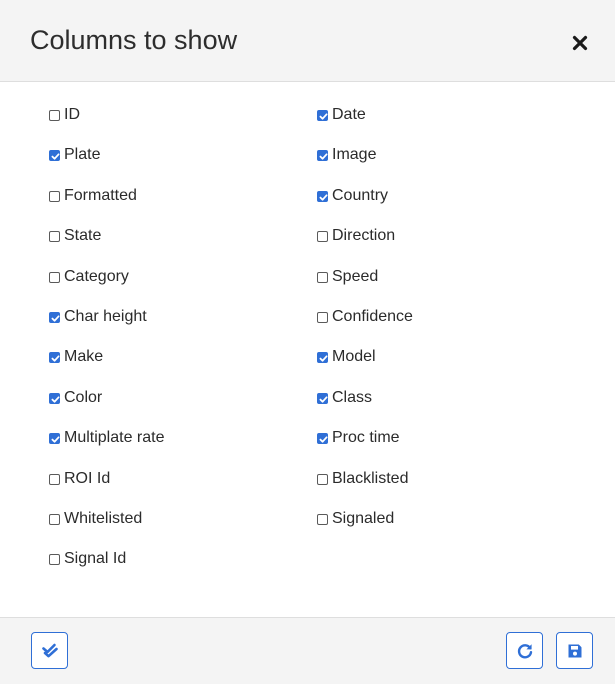  I want to click on checkbox-id, so click(54, 115).